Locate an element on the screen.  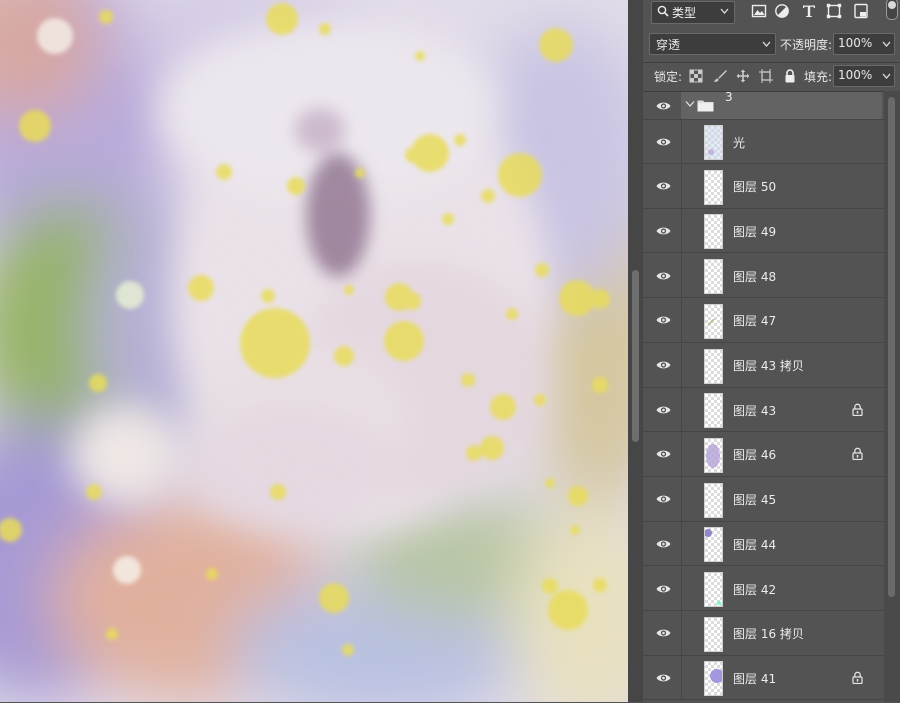
lock-position-icon is located at coordinates (743, 76).